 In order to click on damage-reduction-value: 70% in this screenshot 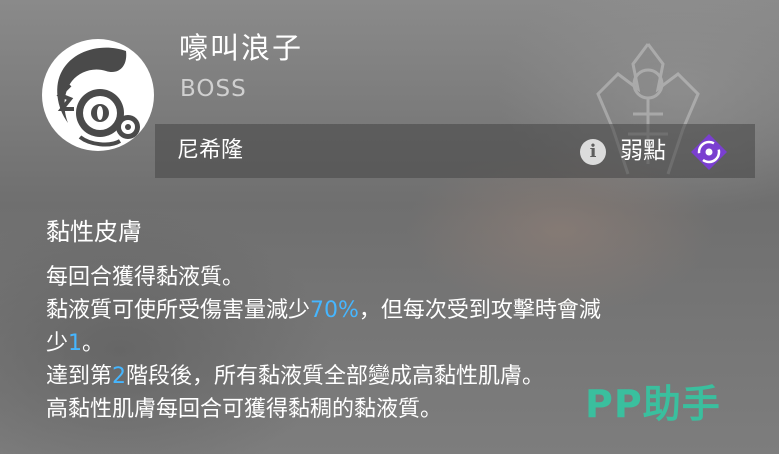, I will do `click(334, 310)`.